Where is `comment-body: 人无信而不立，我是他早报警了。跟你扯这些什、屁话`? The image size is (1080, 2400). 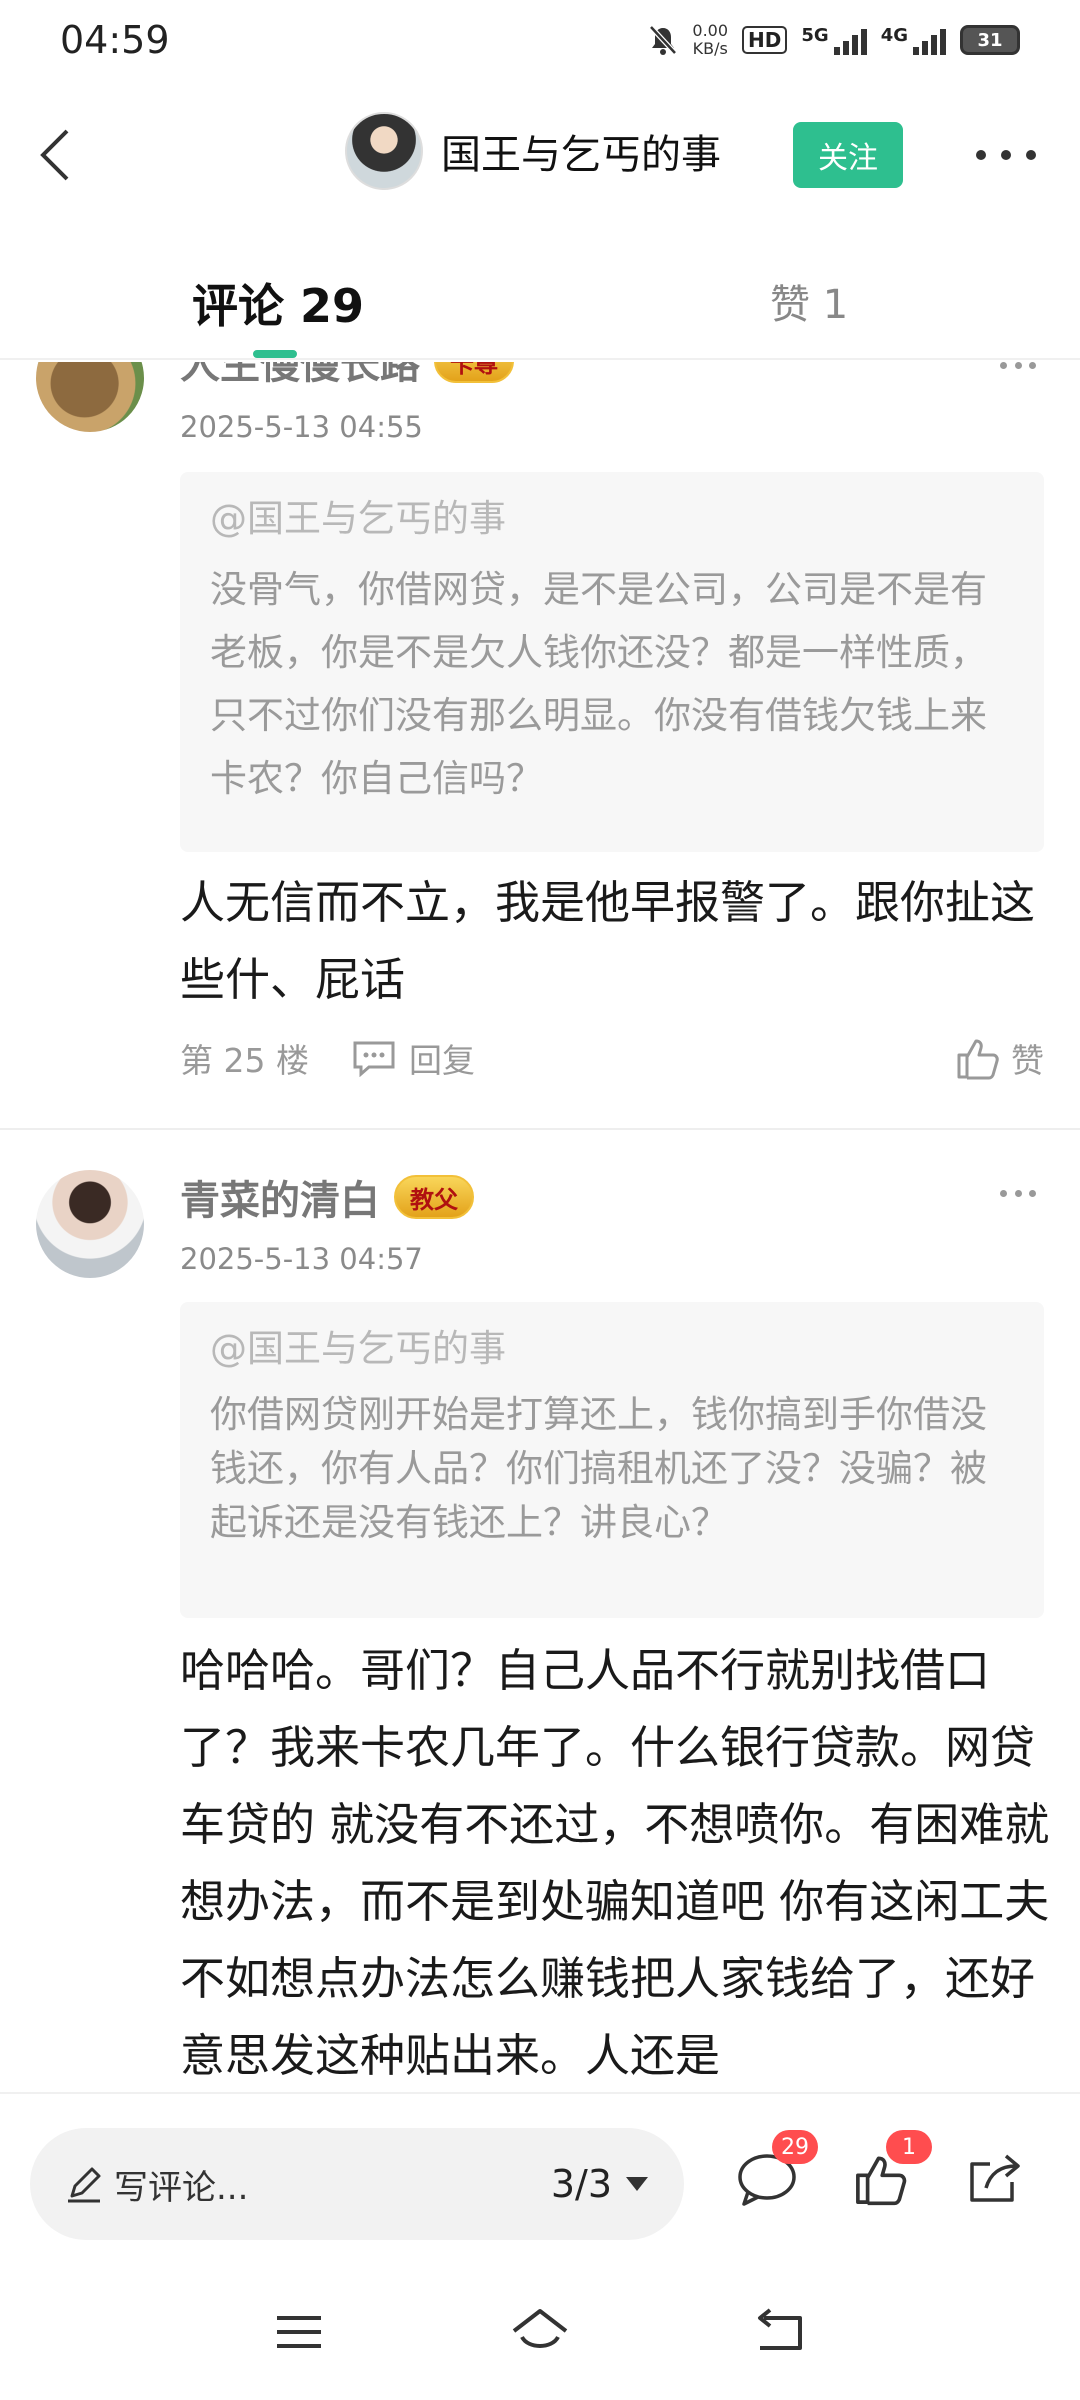 comment-body: 人无信而不立，我是他早报警了。跟你扯这些什、屁话 is located at coordinates (608, 941).